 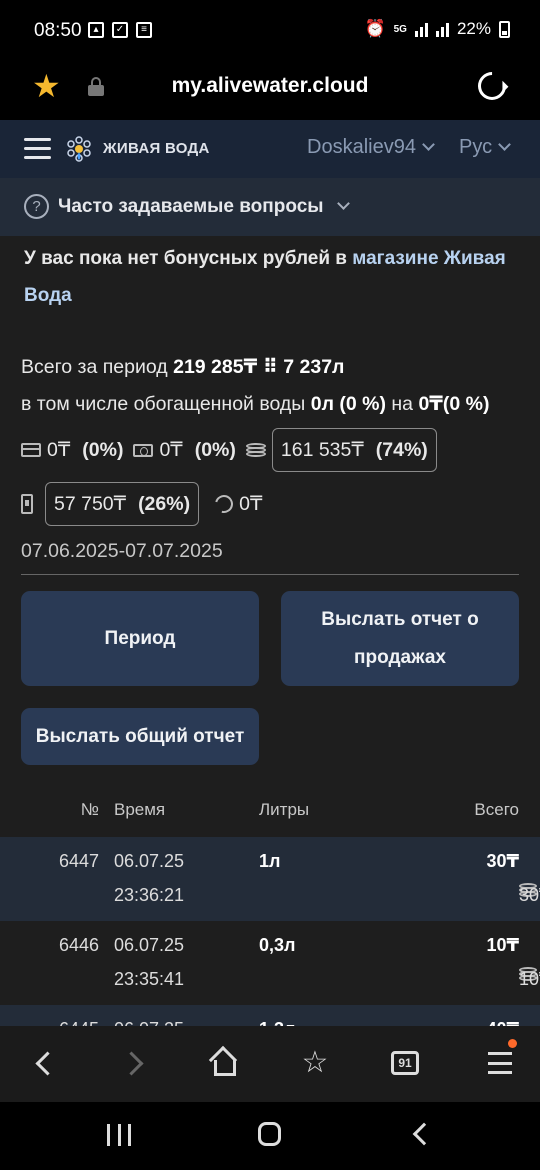 What do you see at coordinates (502, 1021) in the screenshot?
I see `row-total: 40₸` at bounding box center [502, 1021].